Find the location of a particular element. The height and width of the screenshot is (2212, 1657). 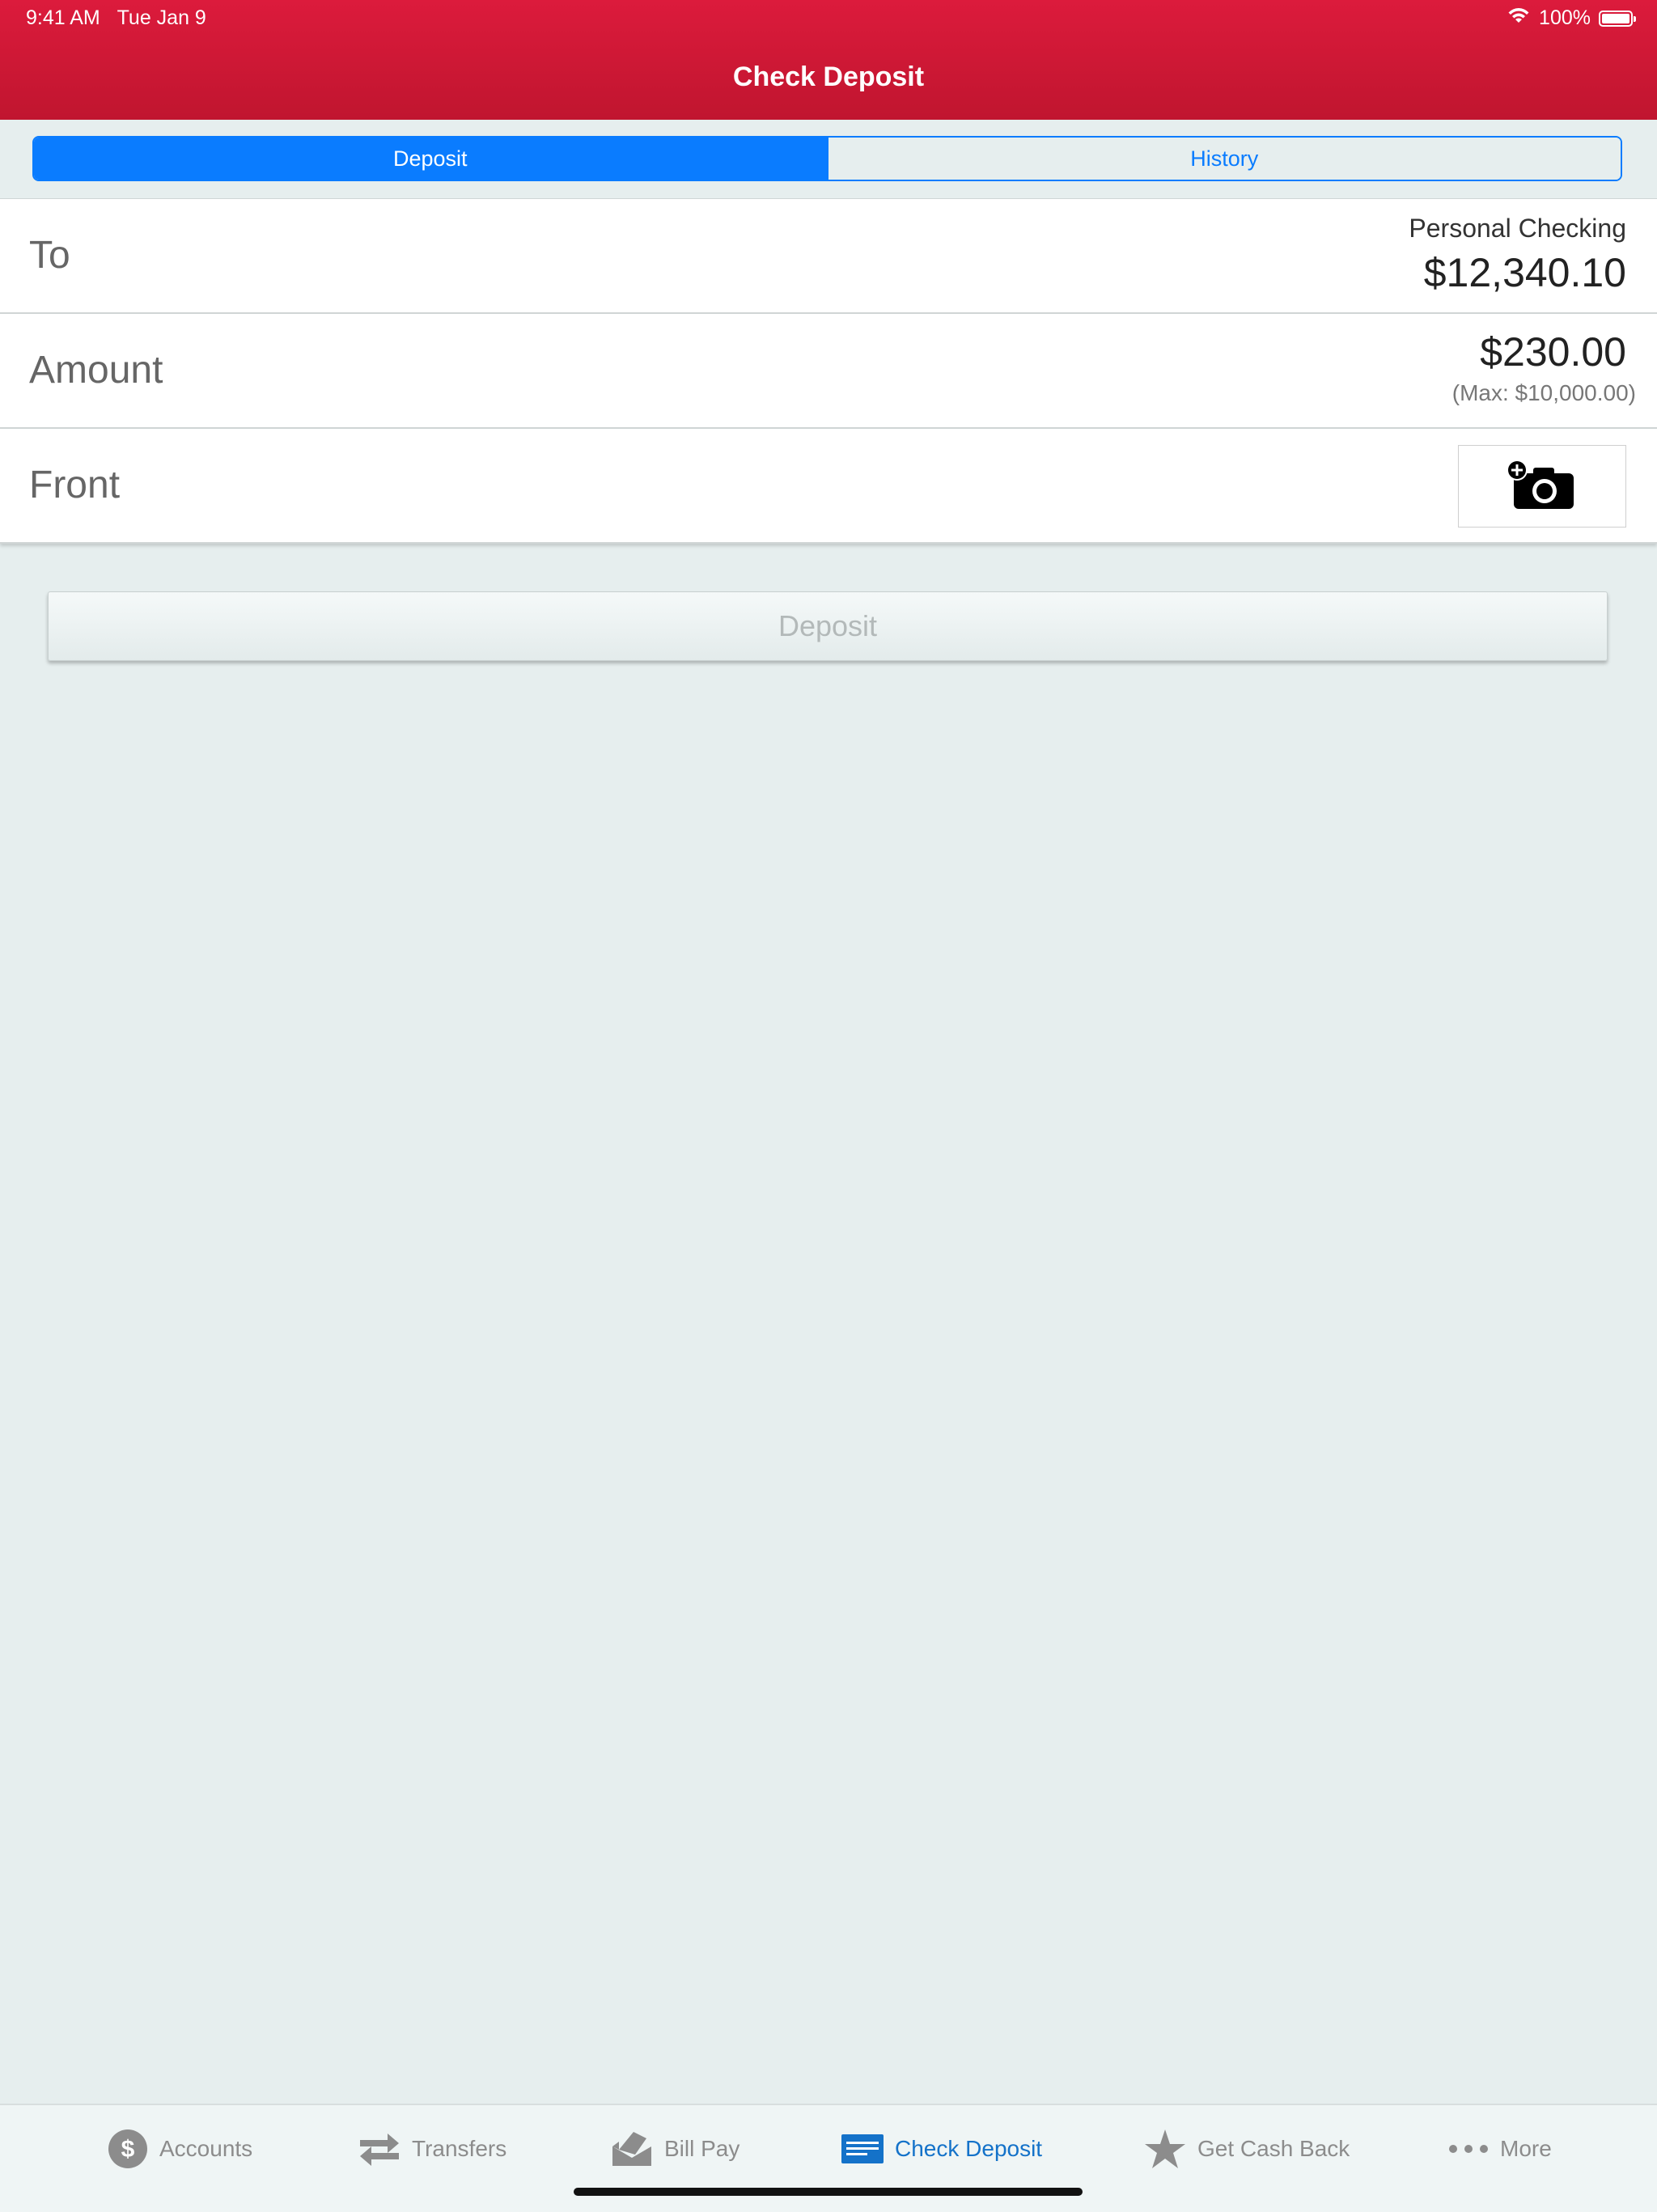

to-account-row: To Personal Checking $12,340.10 is located at coordinates (828, 256).